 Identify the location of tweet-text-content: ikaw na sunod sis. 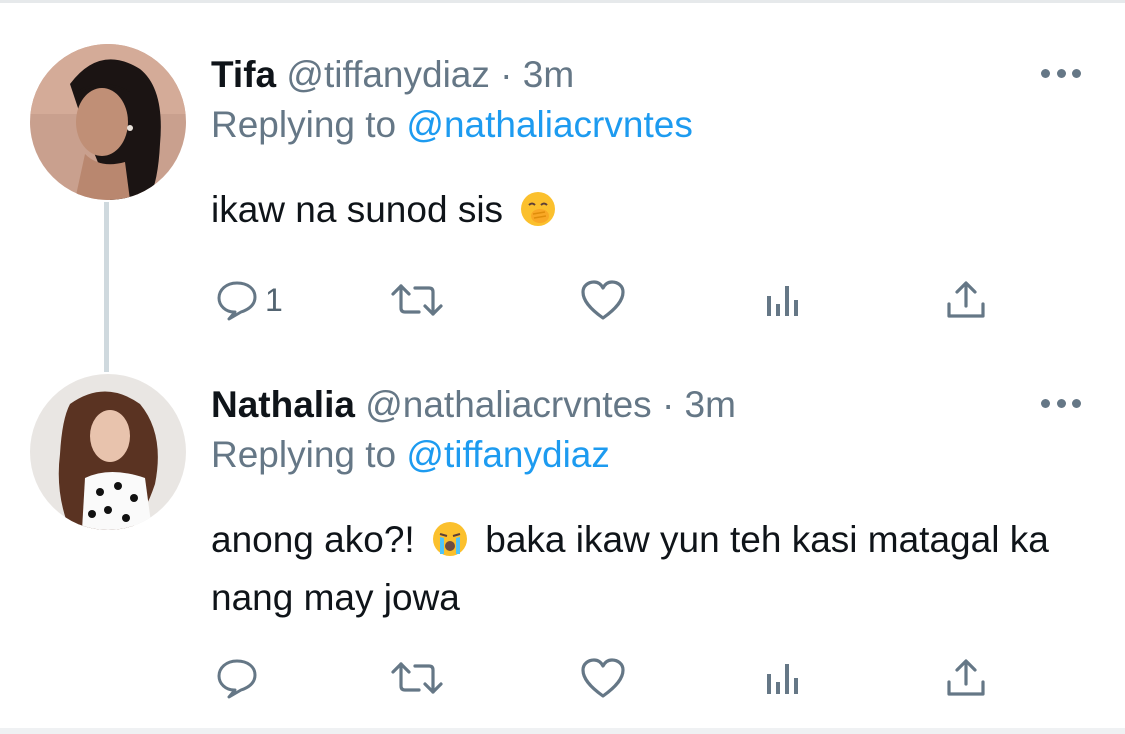
(357, 209).